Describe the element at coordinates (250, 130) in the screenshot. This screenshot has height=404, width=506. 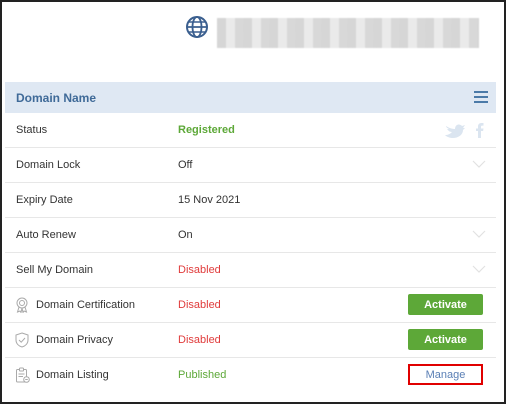
I see `row-status: Status Registered` at that location.